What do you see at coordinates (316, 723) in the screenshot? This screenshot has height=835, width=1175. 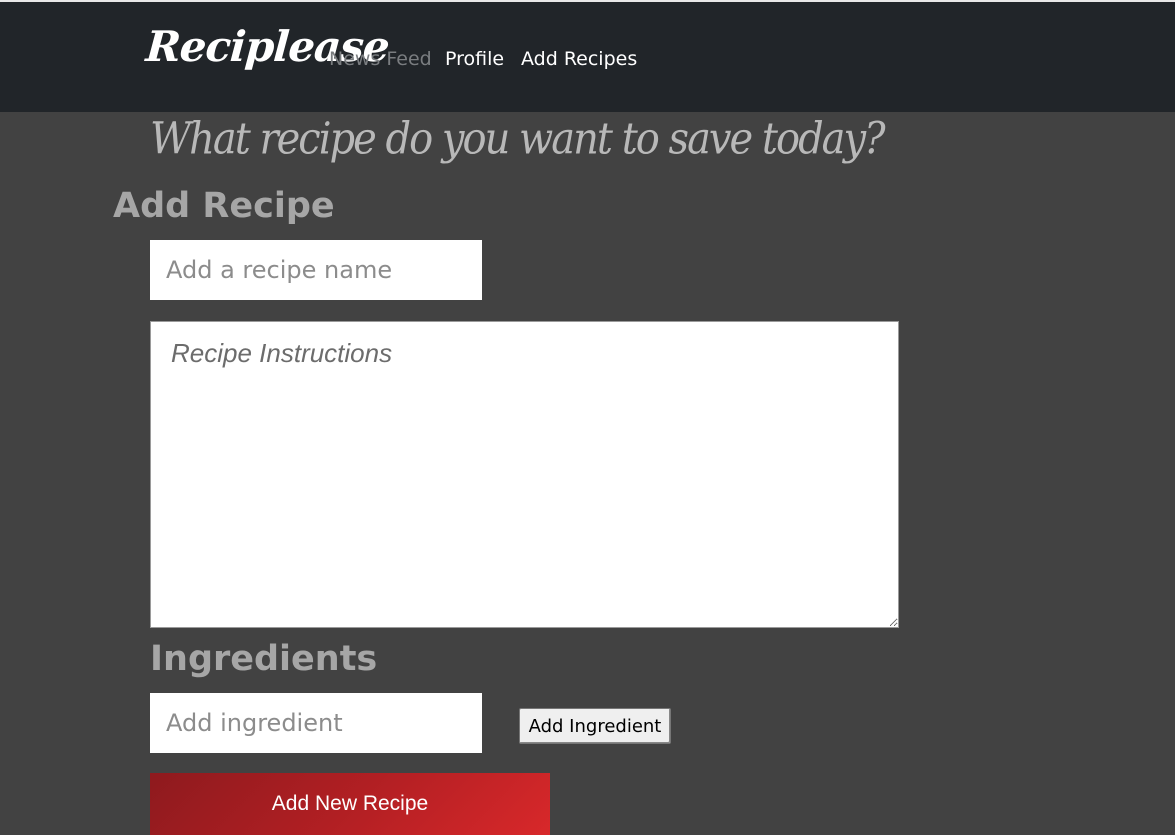 I see `ingredient-input` at bounding box center [316, 723].